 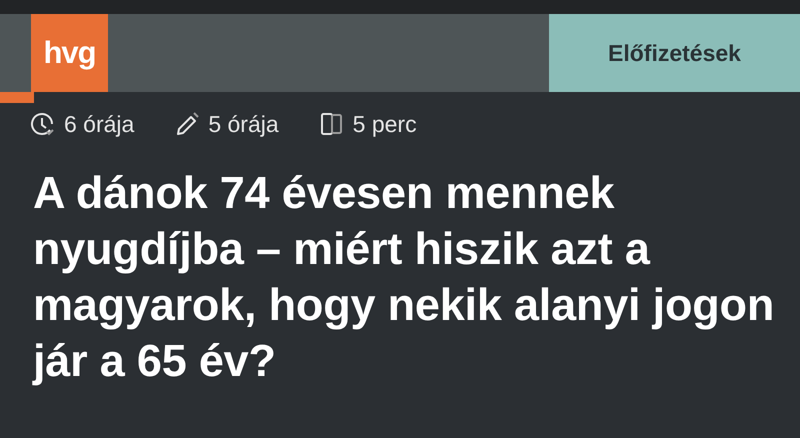 What do you see at coordinates (243, 124) in the screenshot?
I see `meta-text: 5 órája` at bounding box center [243, 124].